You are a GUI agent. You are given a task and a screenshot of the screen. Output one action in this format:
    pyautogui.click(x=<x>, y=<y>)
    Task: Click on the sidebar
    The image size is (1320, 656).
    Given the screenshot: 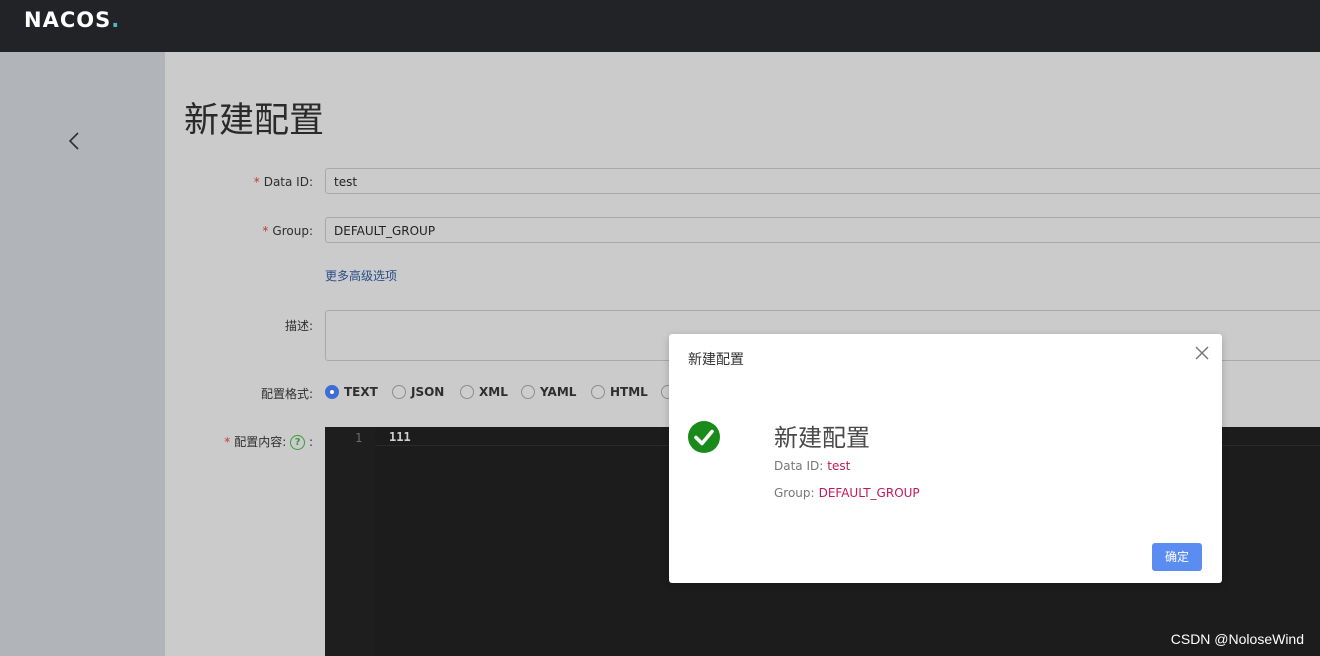 What is the action you would take?
    pyautogui.click(x=82, y=354)
    